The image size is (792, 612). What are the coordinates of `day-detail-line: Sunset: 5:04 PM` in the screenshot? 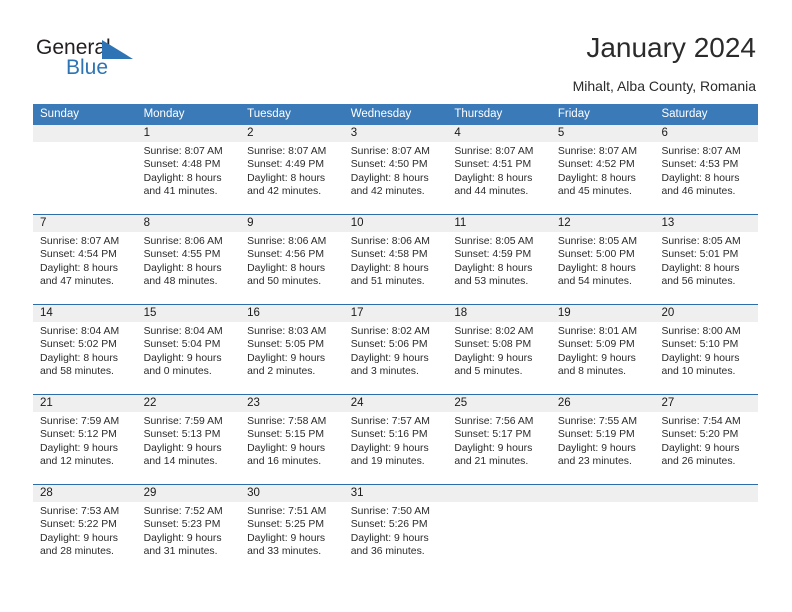 It's located at (182, 345).